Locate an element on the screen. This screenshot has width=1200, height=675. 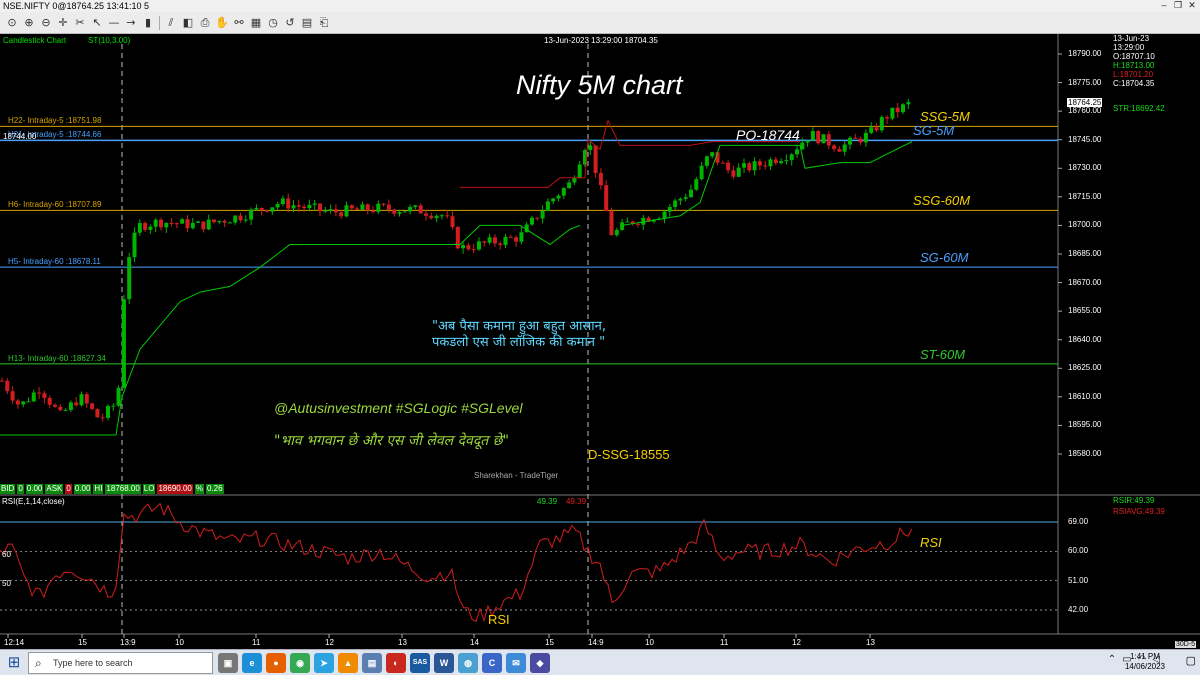
rsi-tag-bottom: RSI is located at coordinates (499, 619).